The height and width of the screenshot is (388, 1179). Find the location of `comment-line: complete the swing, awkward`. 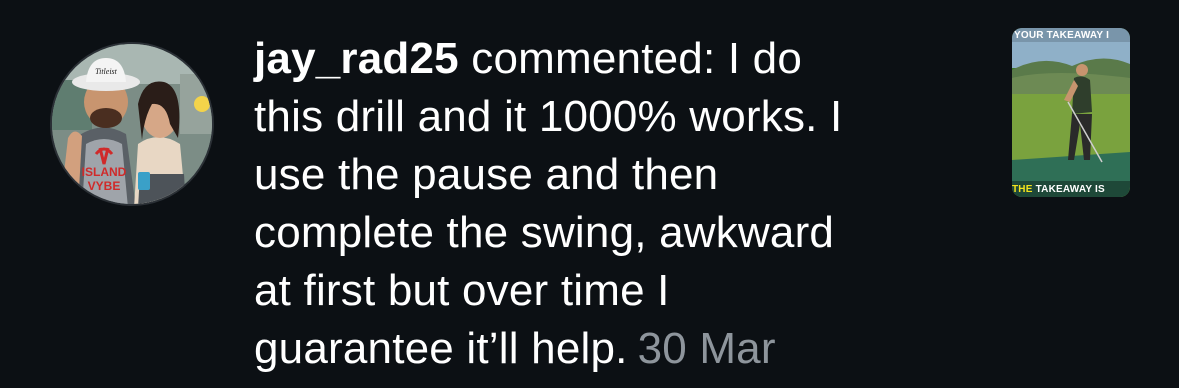

comment-line: complete the swing, awkward is located at coordinates (544, 232).